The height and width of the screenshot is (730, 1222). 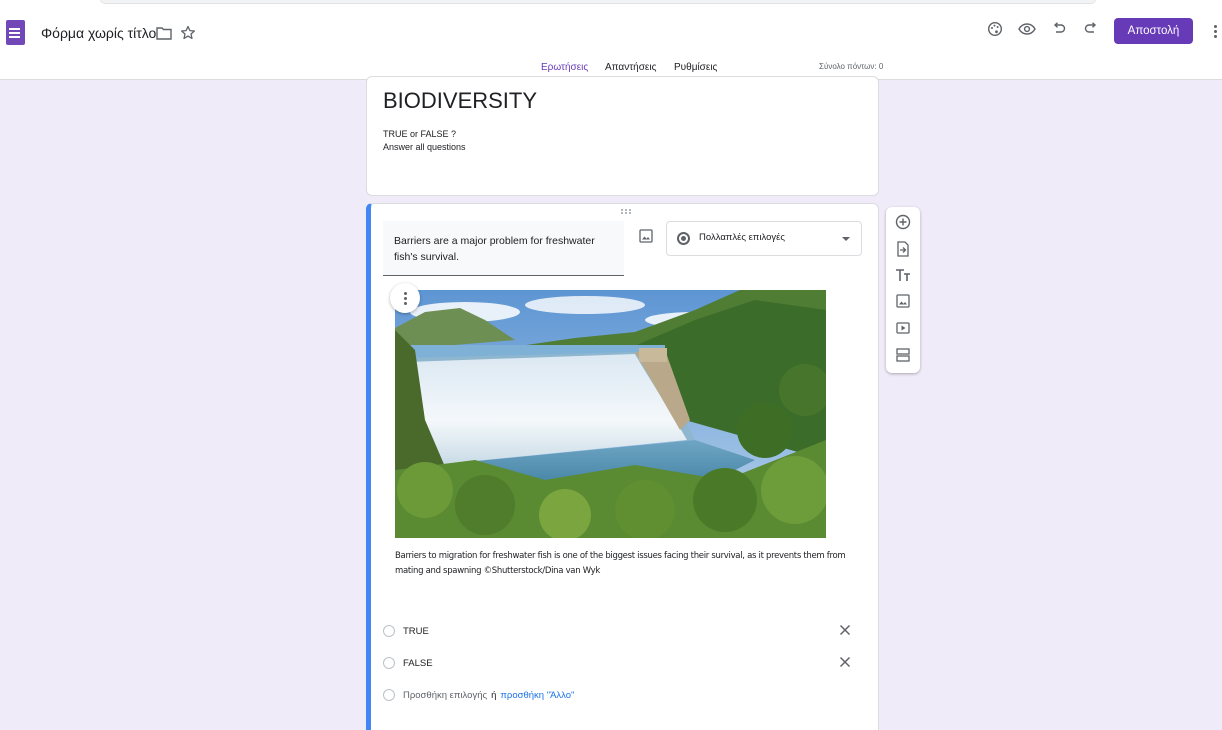 What do you see at coordinates (903, 355) in the screenshot?
I see `add-section-icon` at bounding box center [903, 355].